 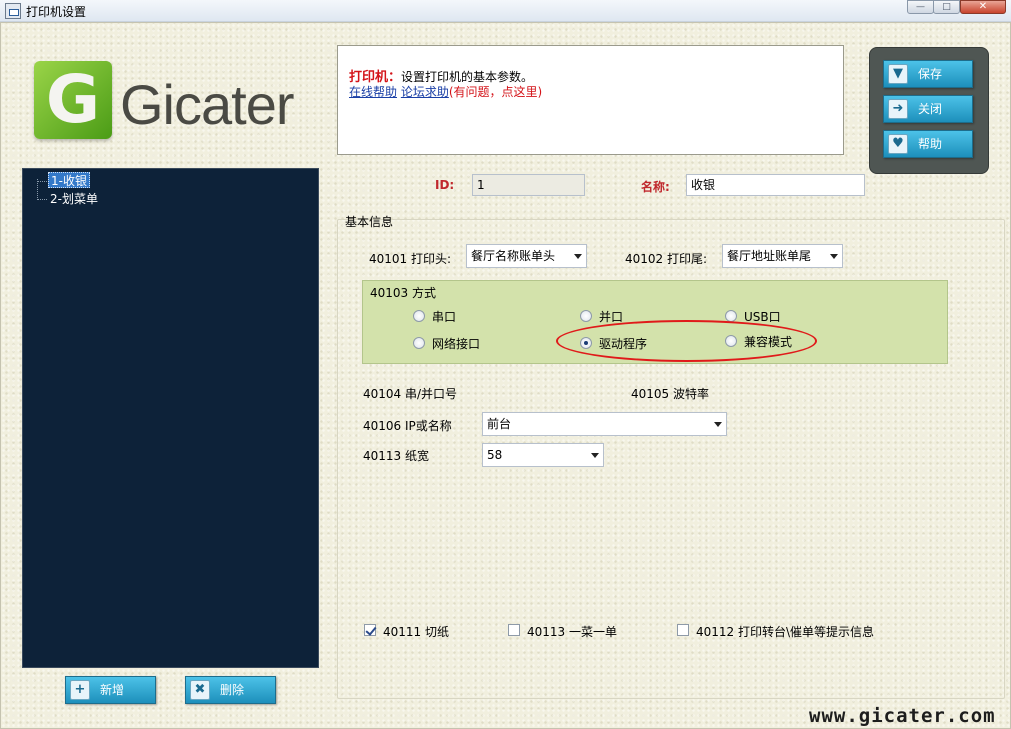 What do you see at coordinates (407, 426) in the screenshot?
I see `ip-label: 40106 IP或名称` at bounding box center [407, 426].